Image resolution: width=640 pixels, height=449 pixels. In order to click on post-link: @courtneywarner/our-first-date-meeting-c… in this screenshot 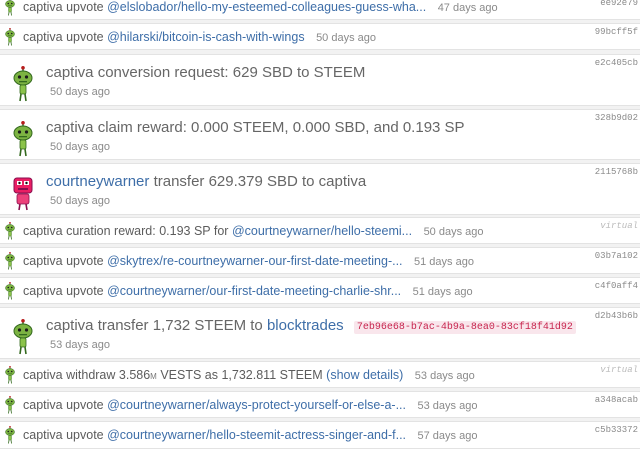, I will do `click(254, 291)`.